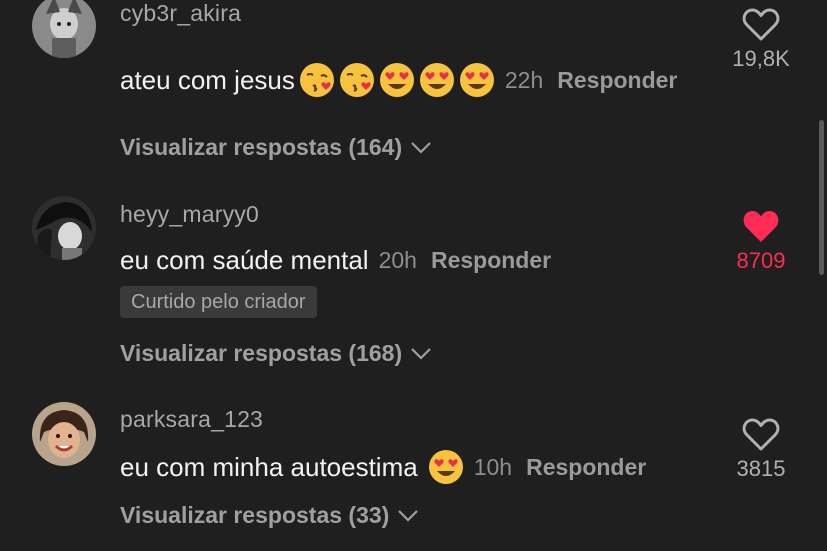 This screenshot has width=827, height=551. I want to click on comment-time: 10h, so click(493, 466).